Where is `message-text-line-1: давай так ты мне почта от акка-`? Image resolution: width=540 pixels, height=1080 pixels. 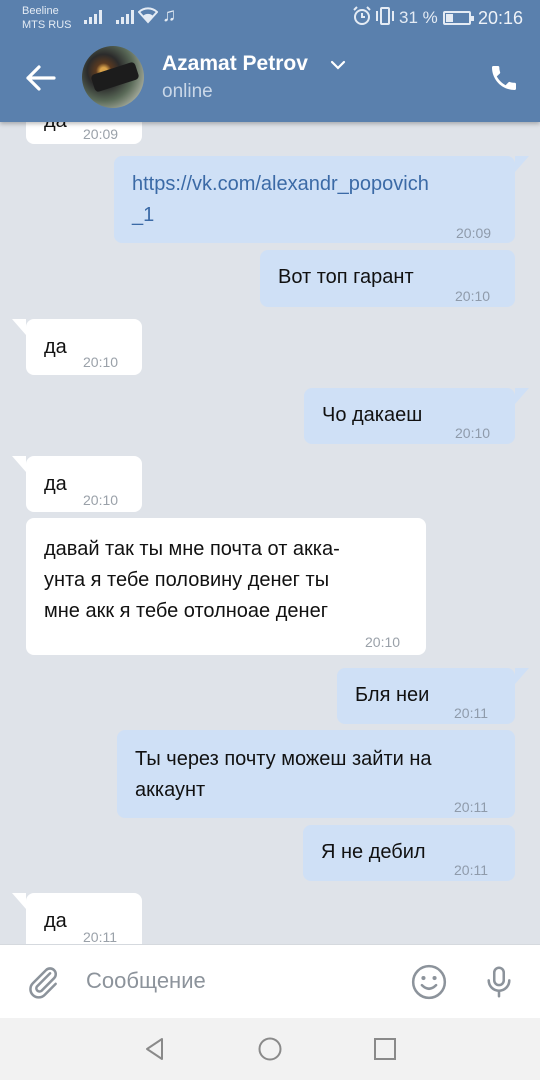
message-text-line-1: давай так ты мне почта от акка- is located at coordinates (192, 549).